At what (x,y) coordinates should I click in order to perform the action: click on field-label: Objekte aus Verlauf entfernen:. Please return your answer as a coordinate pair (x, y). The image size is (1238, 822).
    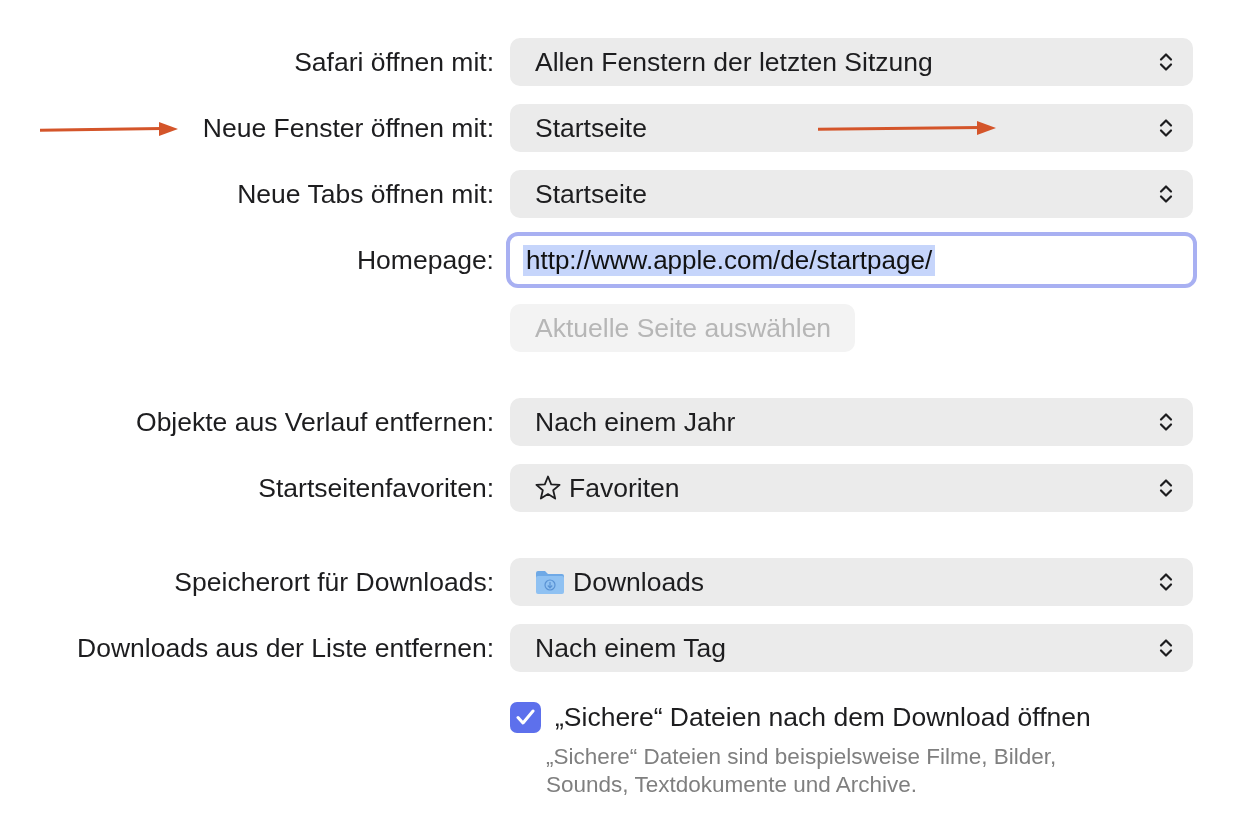
    Looking at the image, I should click on (315, 422).